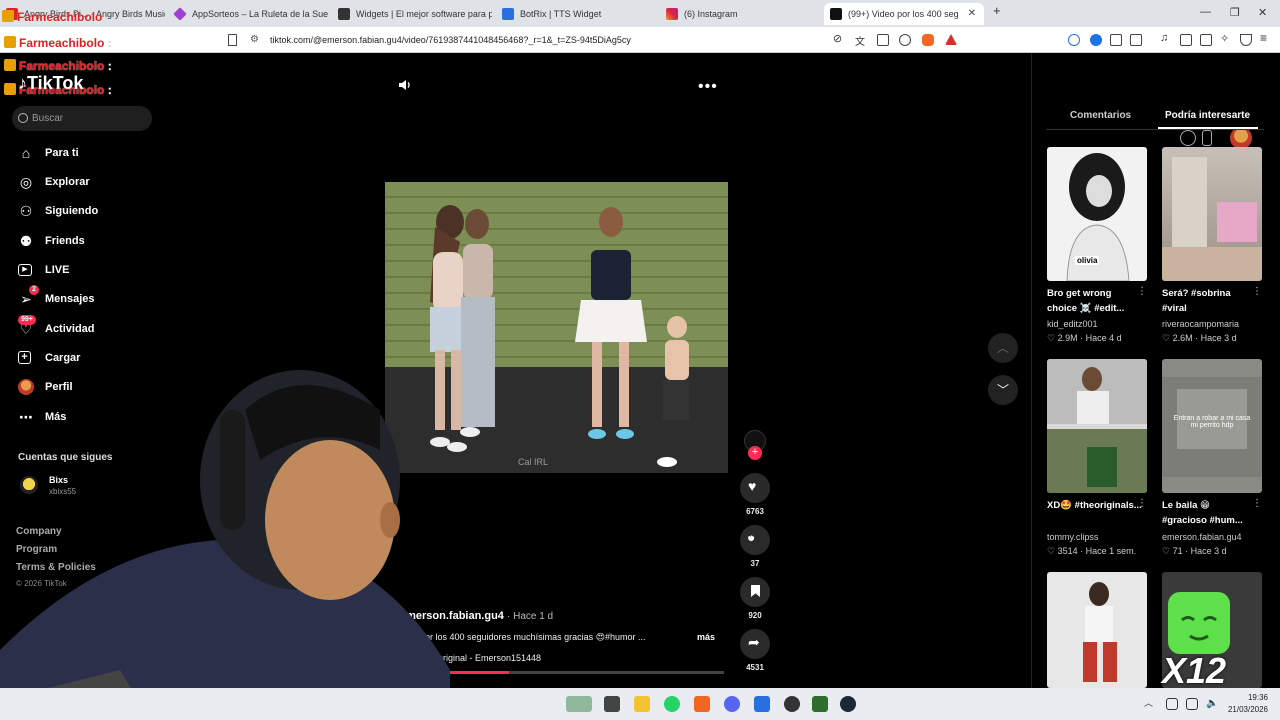  What do you see at coordinates (642, 704) in the screenshot?
I see `file-explorer-icon` at bounding box center [642, 704].